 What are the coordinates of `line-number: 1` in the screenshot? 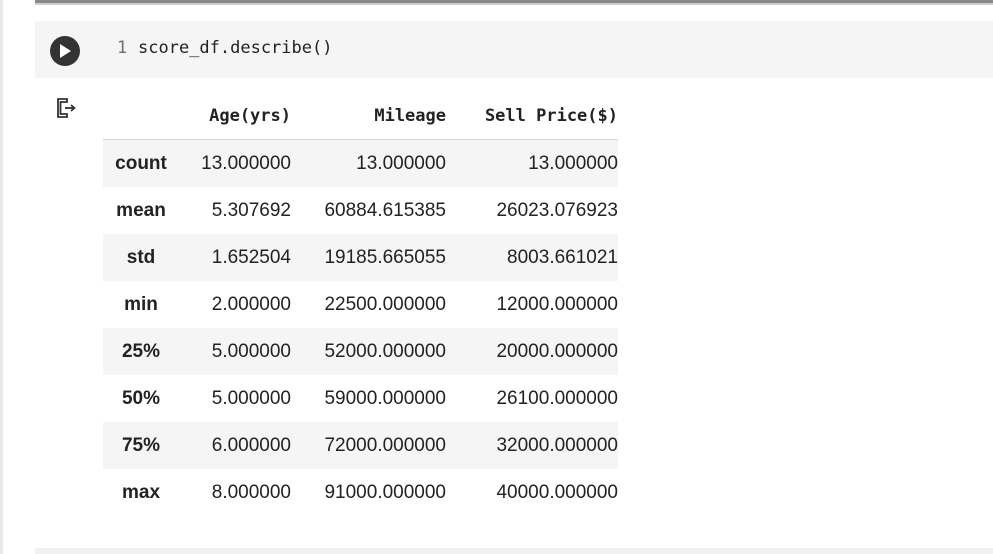 It's located at (122, 48).